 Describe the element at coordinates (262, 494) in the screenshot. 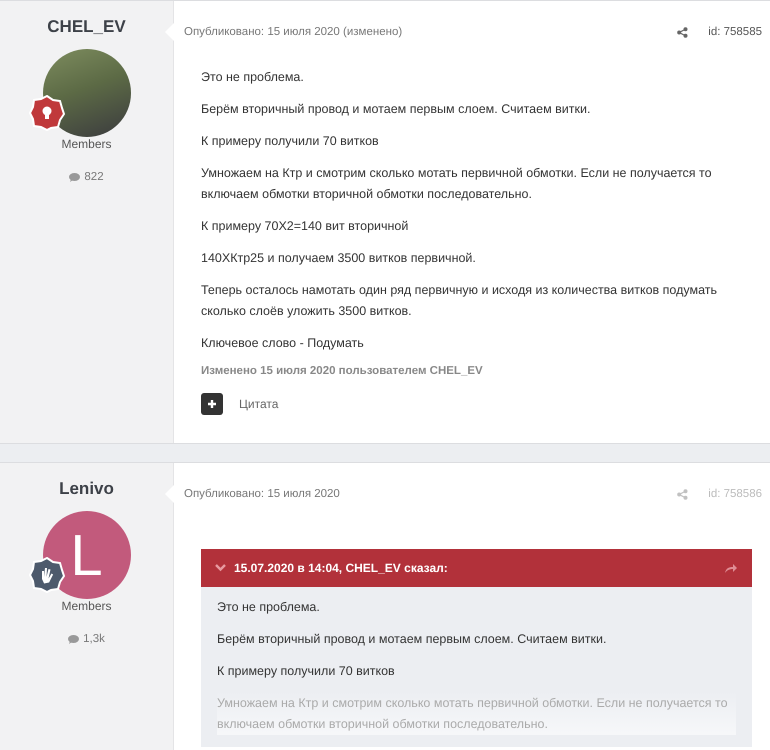

I see `published-date: Опубликовано: 15 июля 2020` at that location.